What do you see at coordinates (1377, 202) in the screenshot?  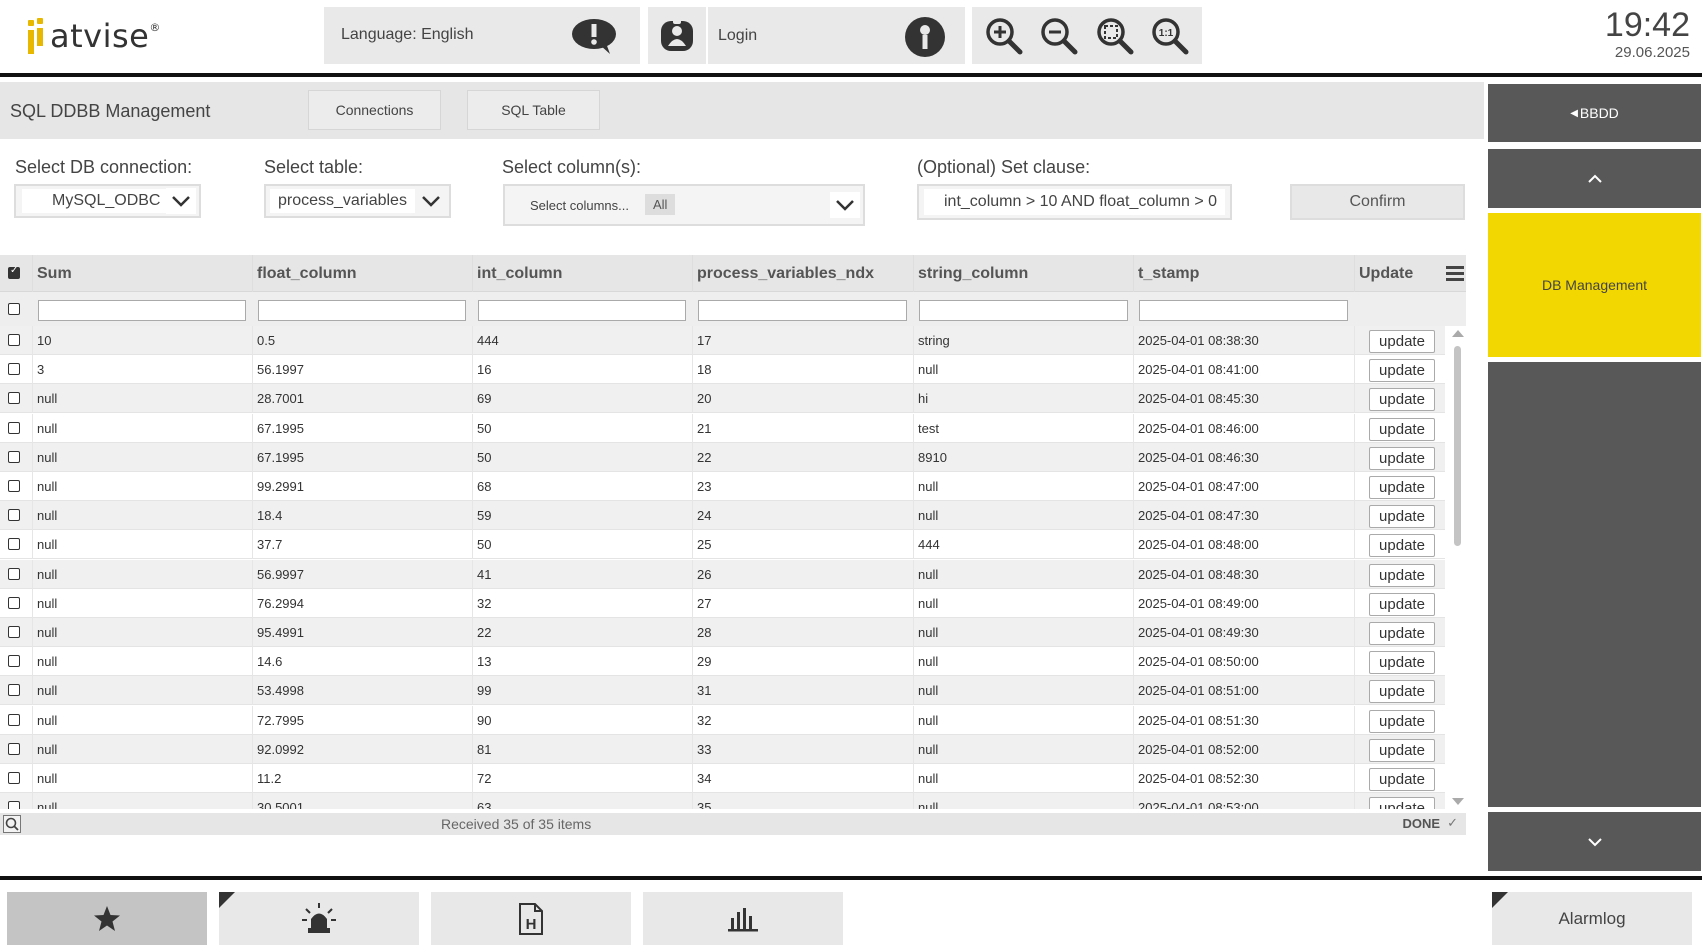 I see `confirm-button: Confirm` at bounding box center [1377, 202].